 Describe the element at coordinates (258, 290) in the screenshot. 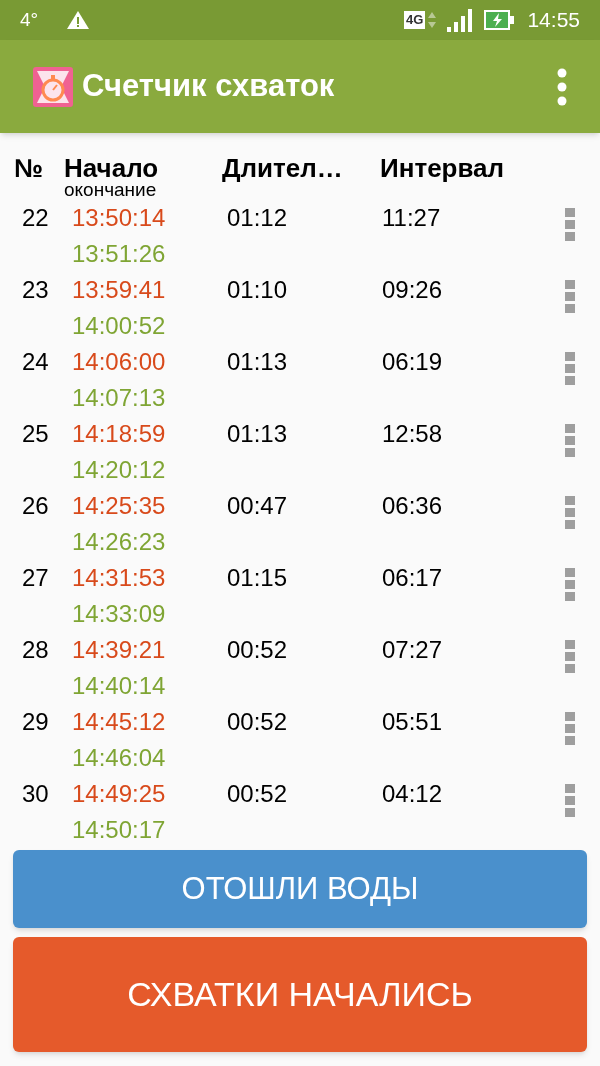

I see `duration: 01:10` at that location.